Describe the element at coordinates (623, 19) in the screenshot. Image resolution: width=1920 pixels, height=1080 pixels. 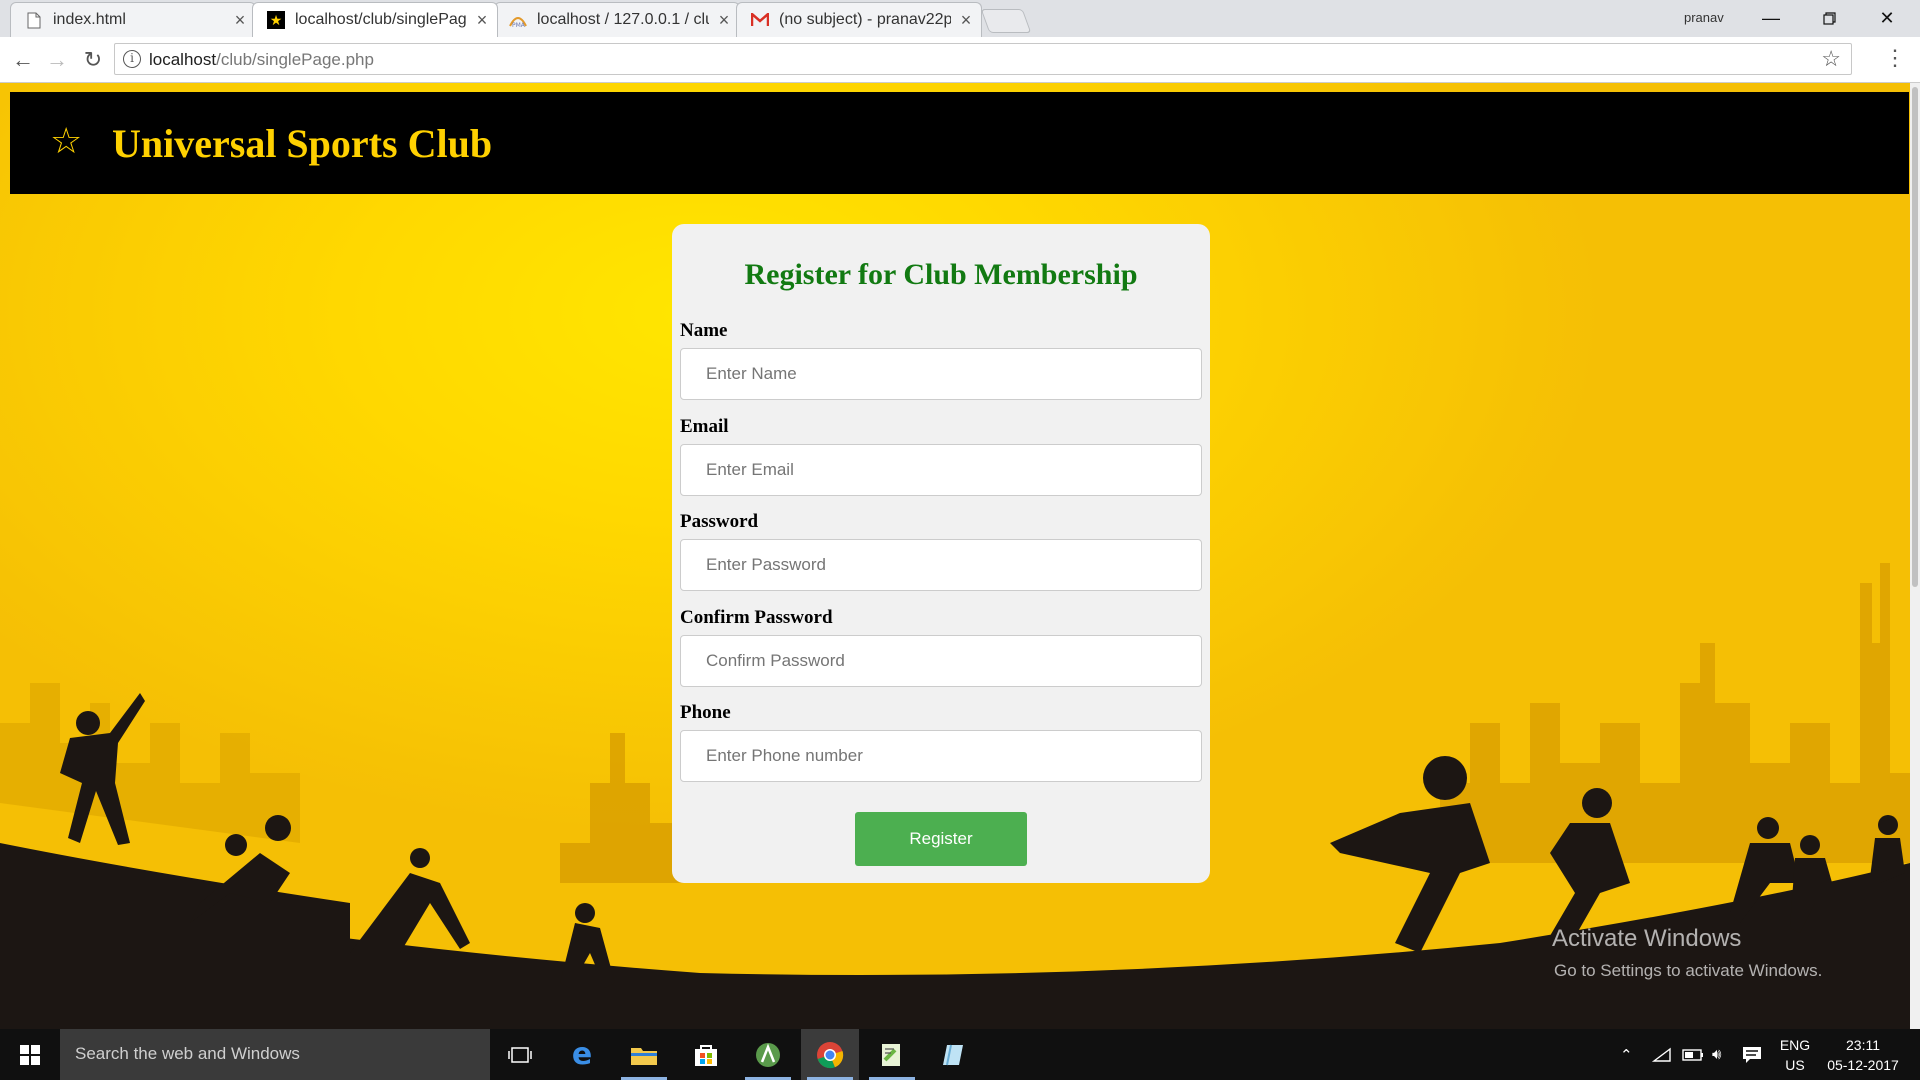
I see `tab-title: localhost / 127.0.0.1 / clu` at that location.